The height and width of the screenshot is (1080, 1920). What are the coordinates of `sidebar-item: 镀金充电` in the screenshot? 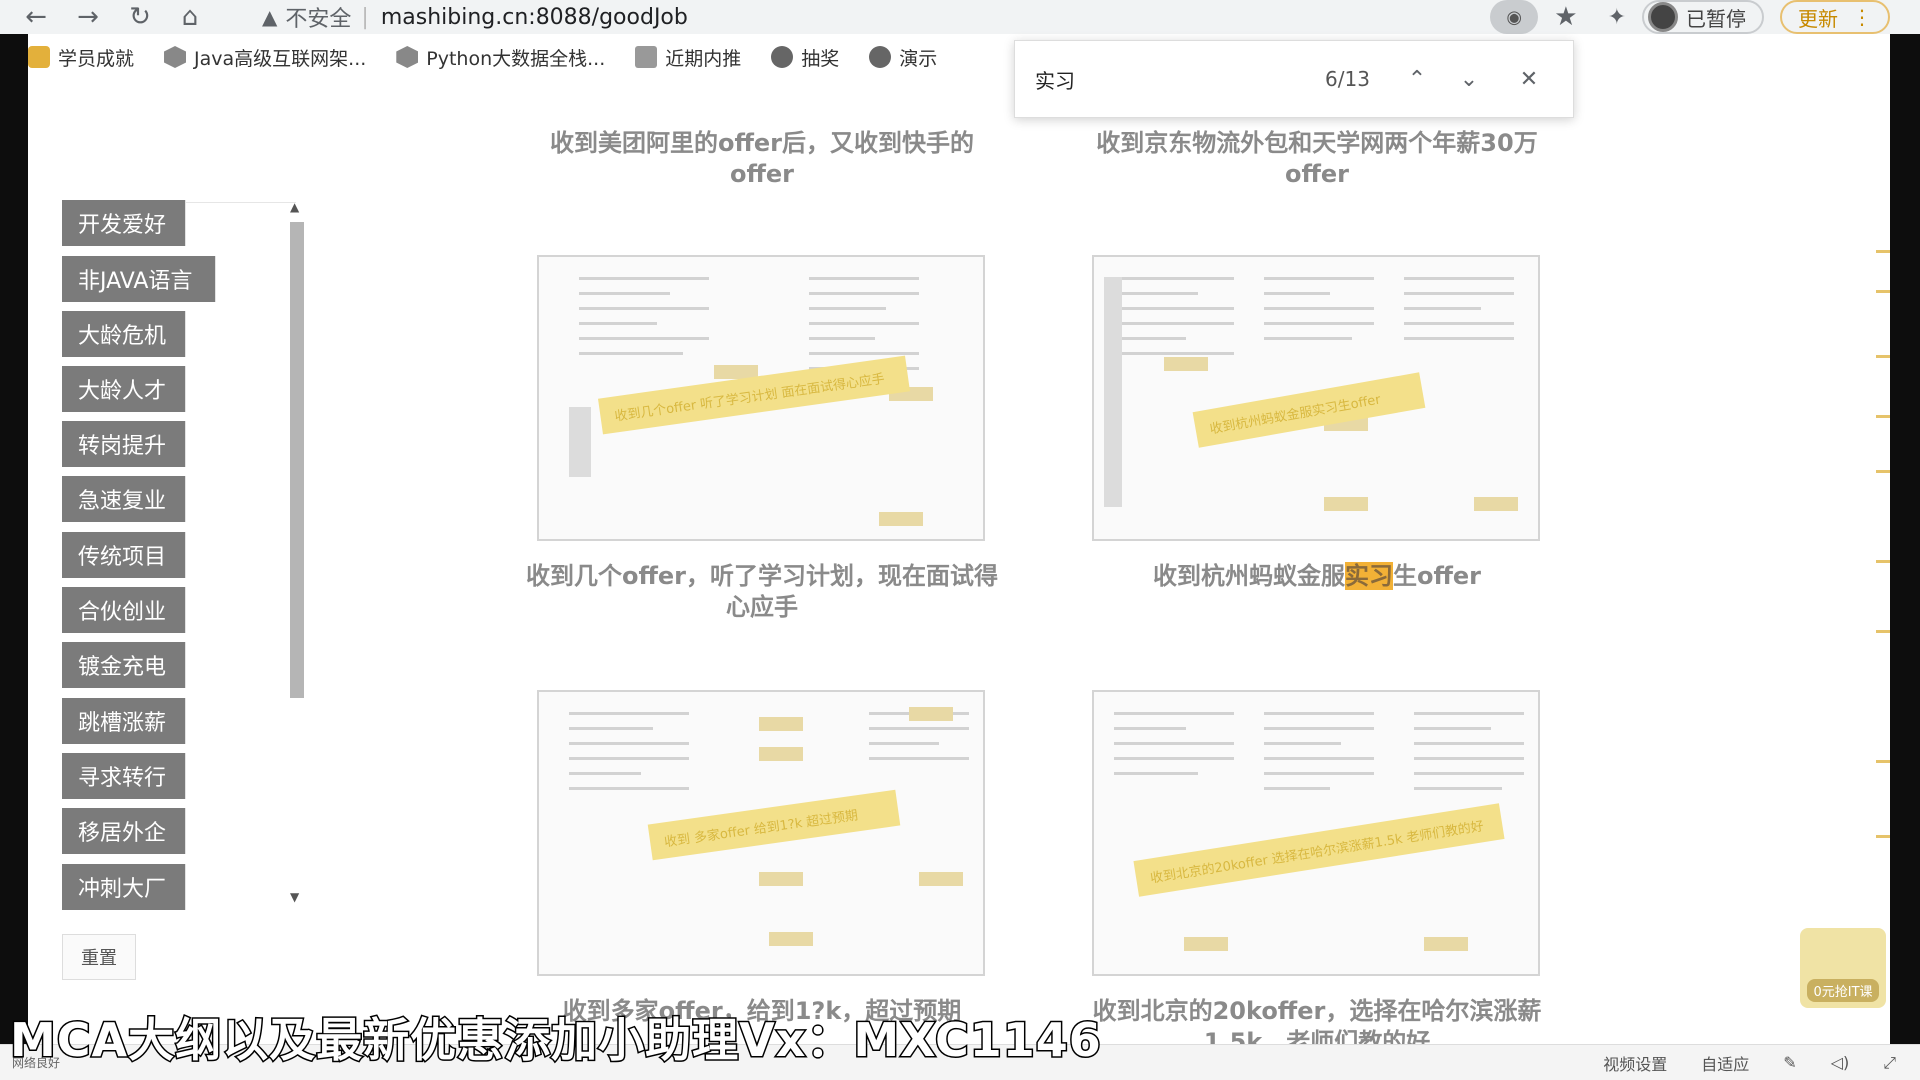 It's located at (124, 665).